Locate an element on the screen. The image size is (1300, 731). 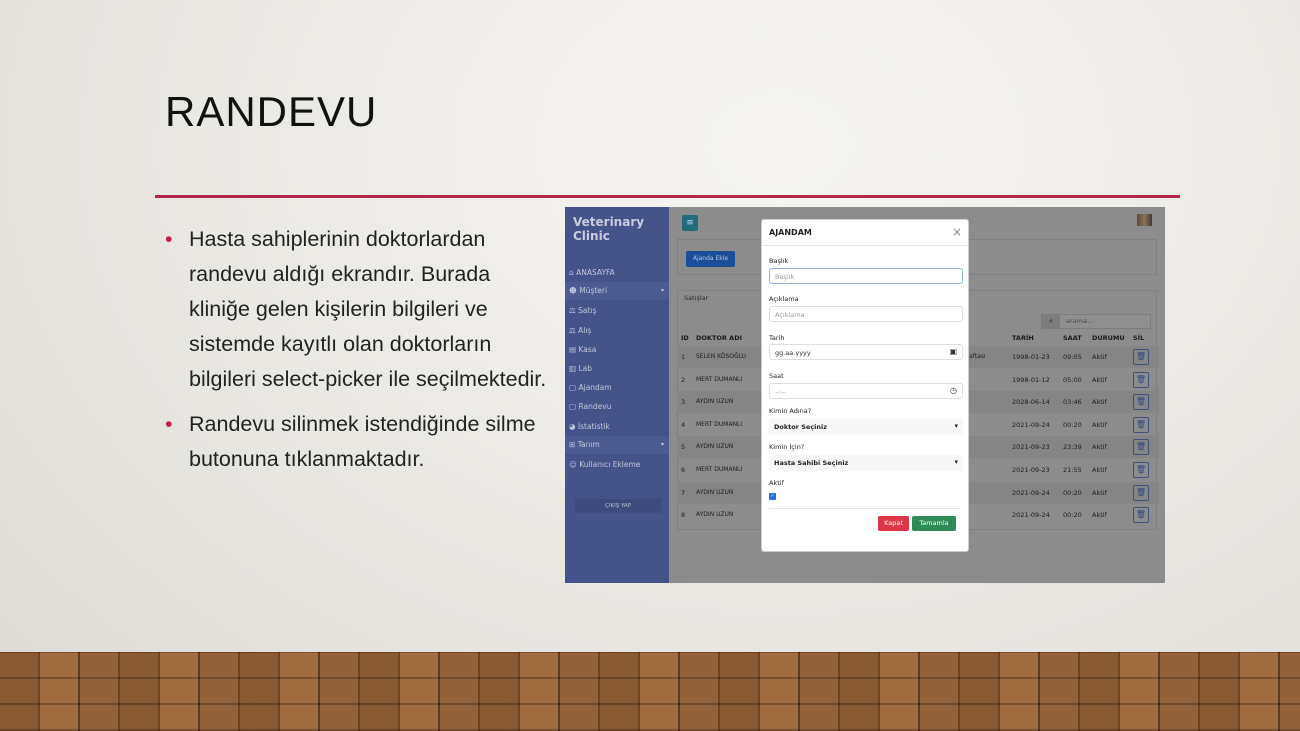
sidebar-item: ⌂ ANASAYFA is located at coordinates (592, 272).